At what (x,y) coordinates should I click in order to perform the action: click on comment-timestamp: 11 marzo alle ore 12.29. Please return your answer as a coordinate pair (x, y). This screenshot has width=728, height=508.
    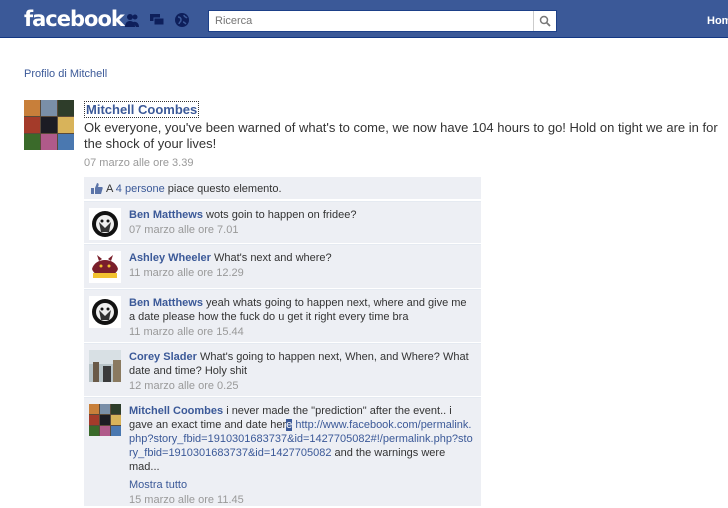
    Looking at the image, I should click on (186, 273).